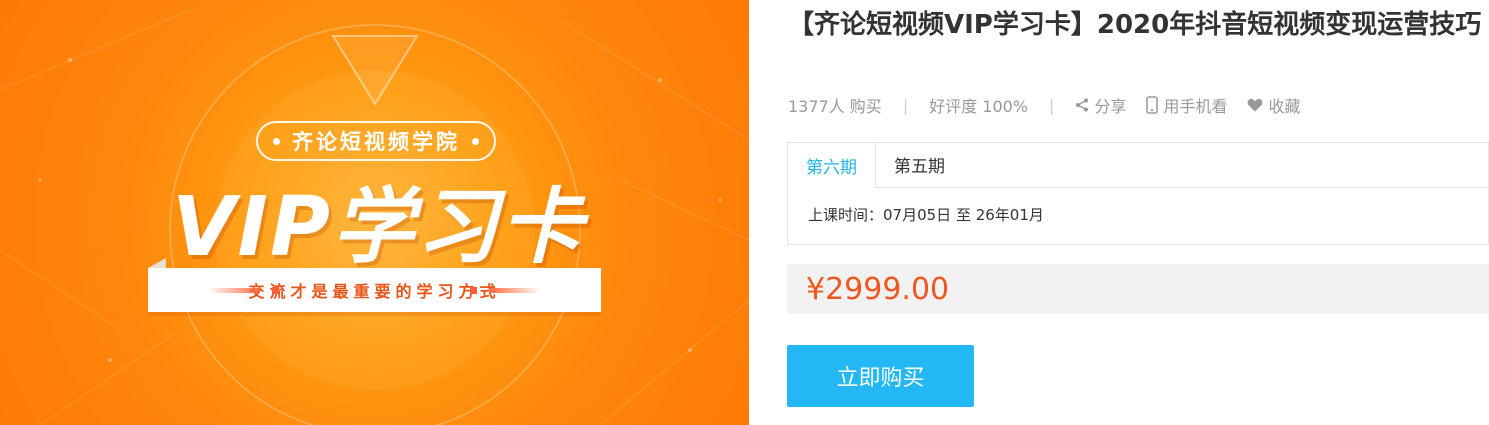 Image resolution: width=1489 pixels, height=425 pixels. I want to click on share-button: 分享, so click(1100, 105).